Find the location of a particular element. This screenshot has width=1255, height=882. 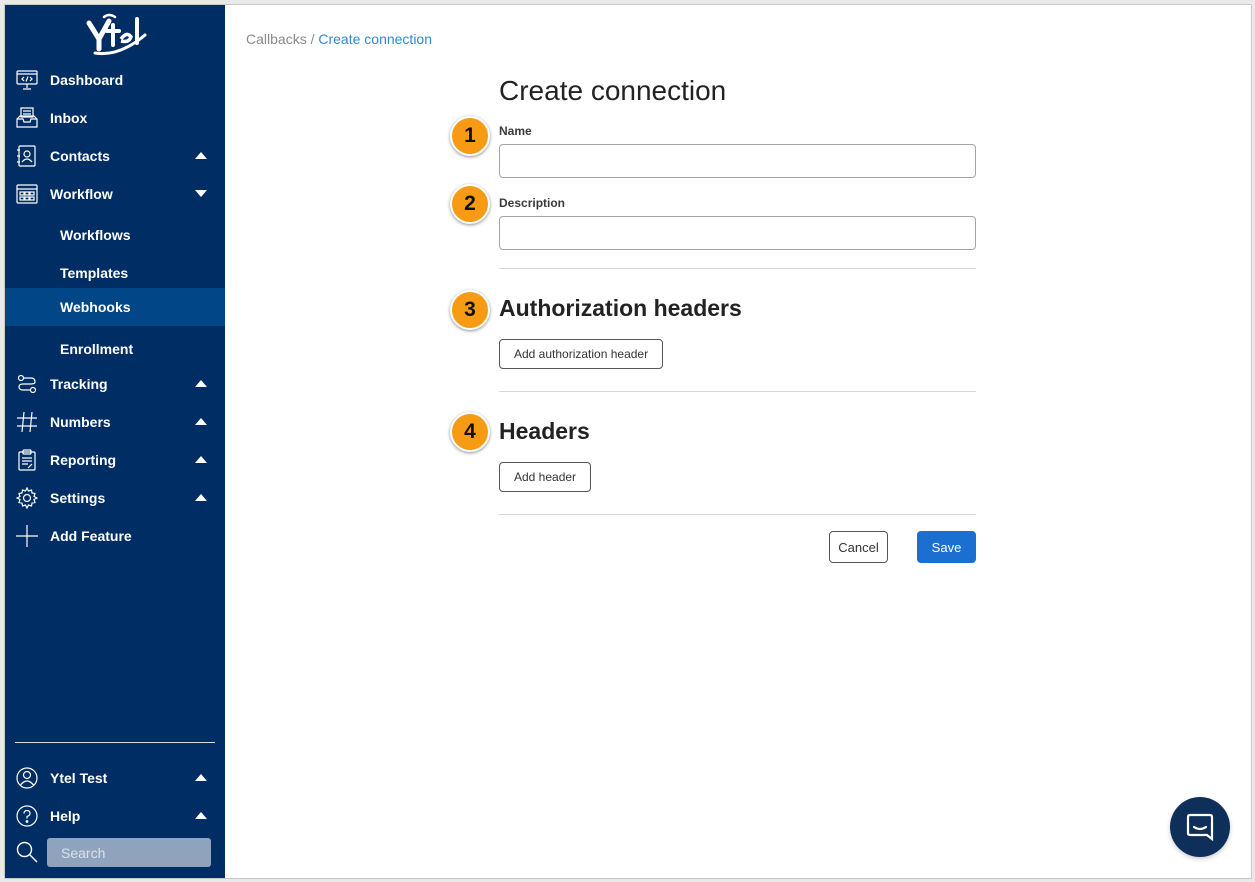

sidebar-item-label: Add Feature is located at coordinates (91, 536).